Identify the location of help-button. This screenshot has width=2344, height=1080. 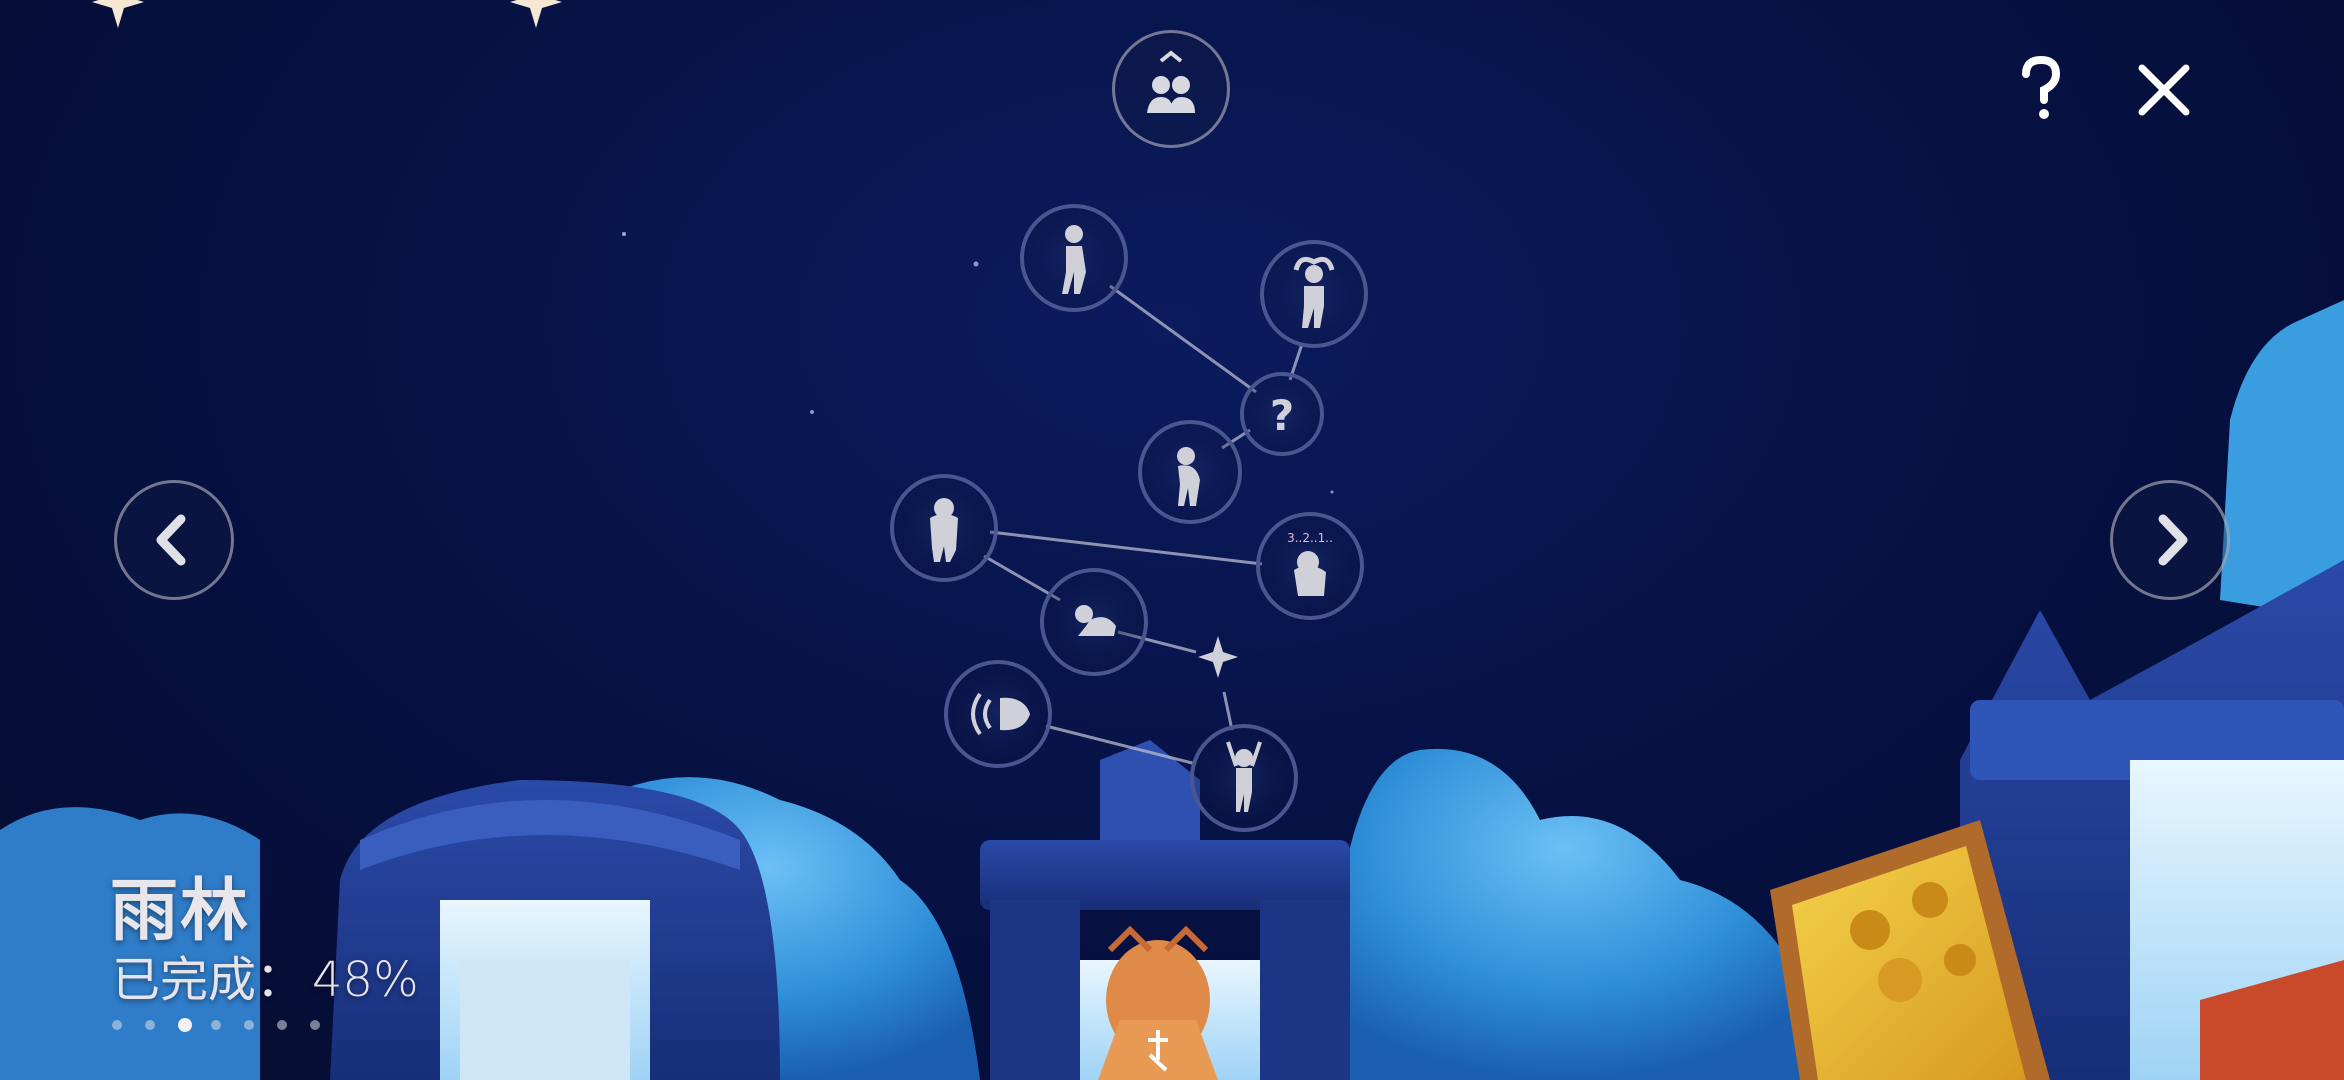
(2041, 89).